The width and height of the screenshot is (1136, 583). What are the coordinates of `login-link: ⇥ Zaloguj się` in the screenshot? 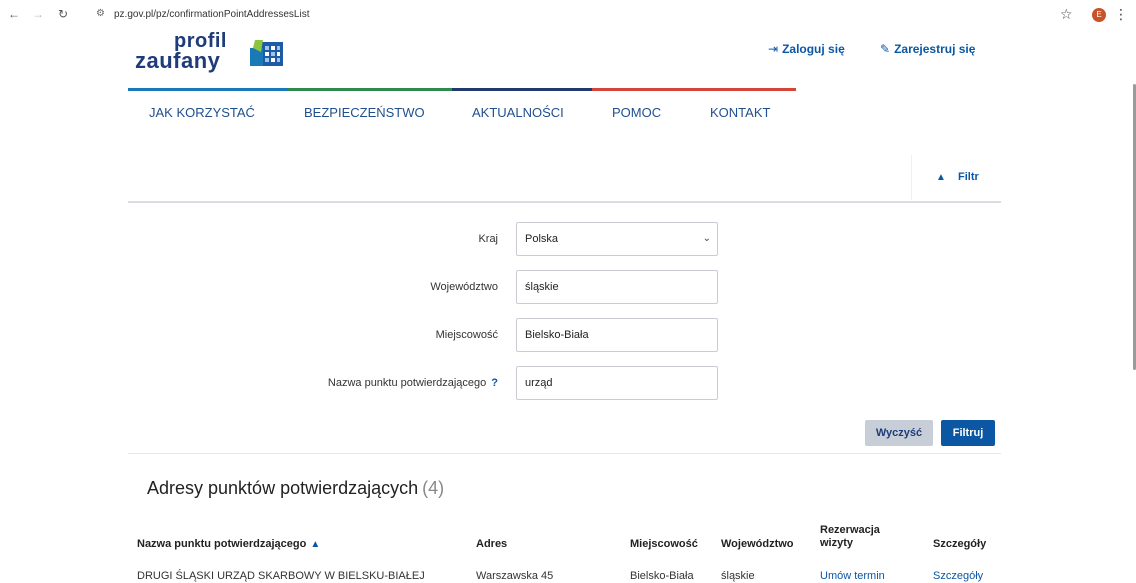 It's located at (806, 49).